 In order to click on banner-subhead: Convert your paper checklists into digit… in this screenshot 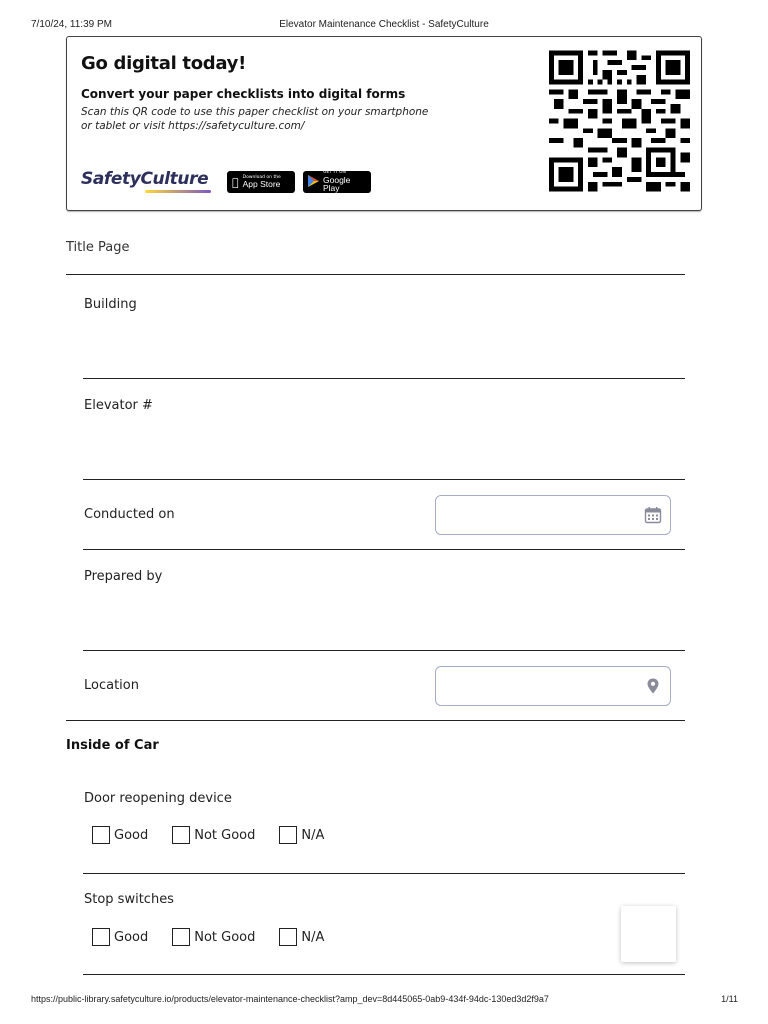, I will do `click(243, 94)`.